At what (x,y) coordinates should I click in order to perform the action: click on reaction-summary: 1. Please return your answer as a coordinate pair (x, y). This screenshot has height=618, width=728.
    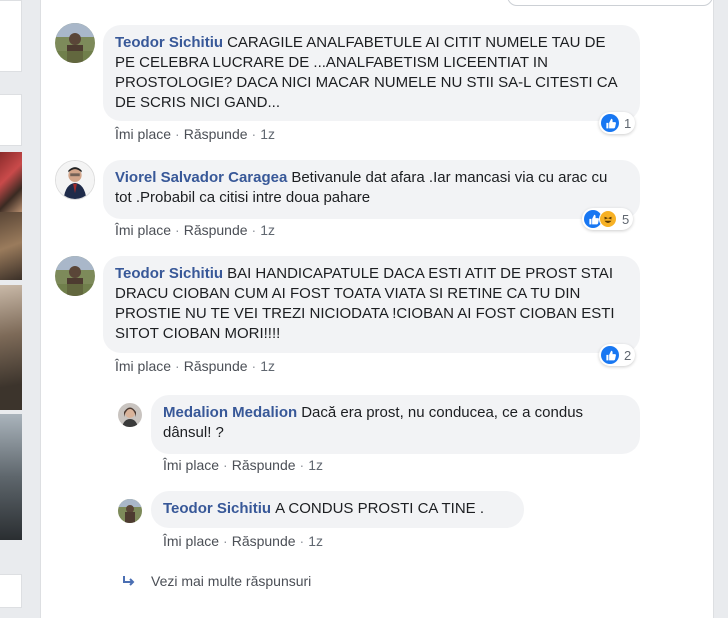
    Looking at the image, I should click on (617, 123).